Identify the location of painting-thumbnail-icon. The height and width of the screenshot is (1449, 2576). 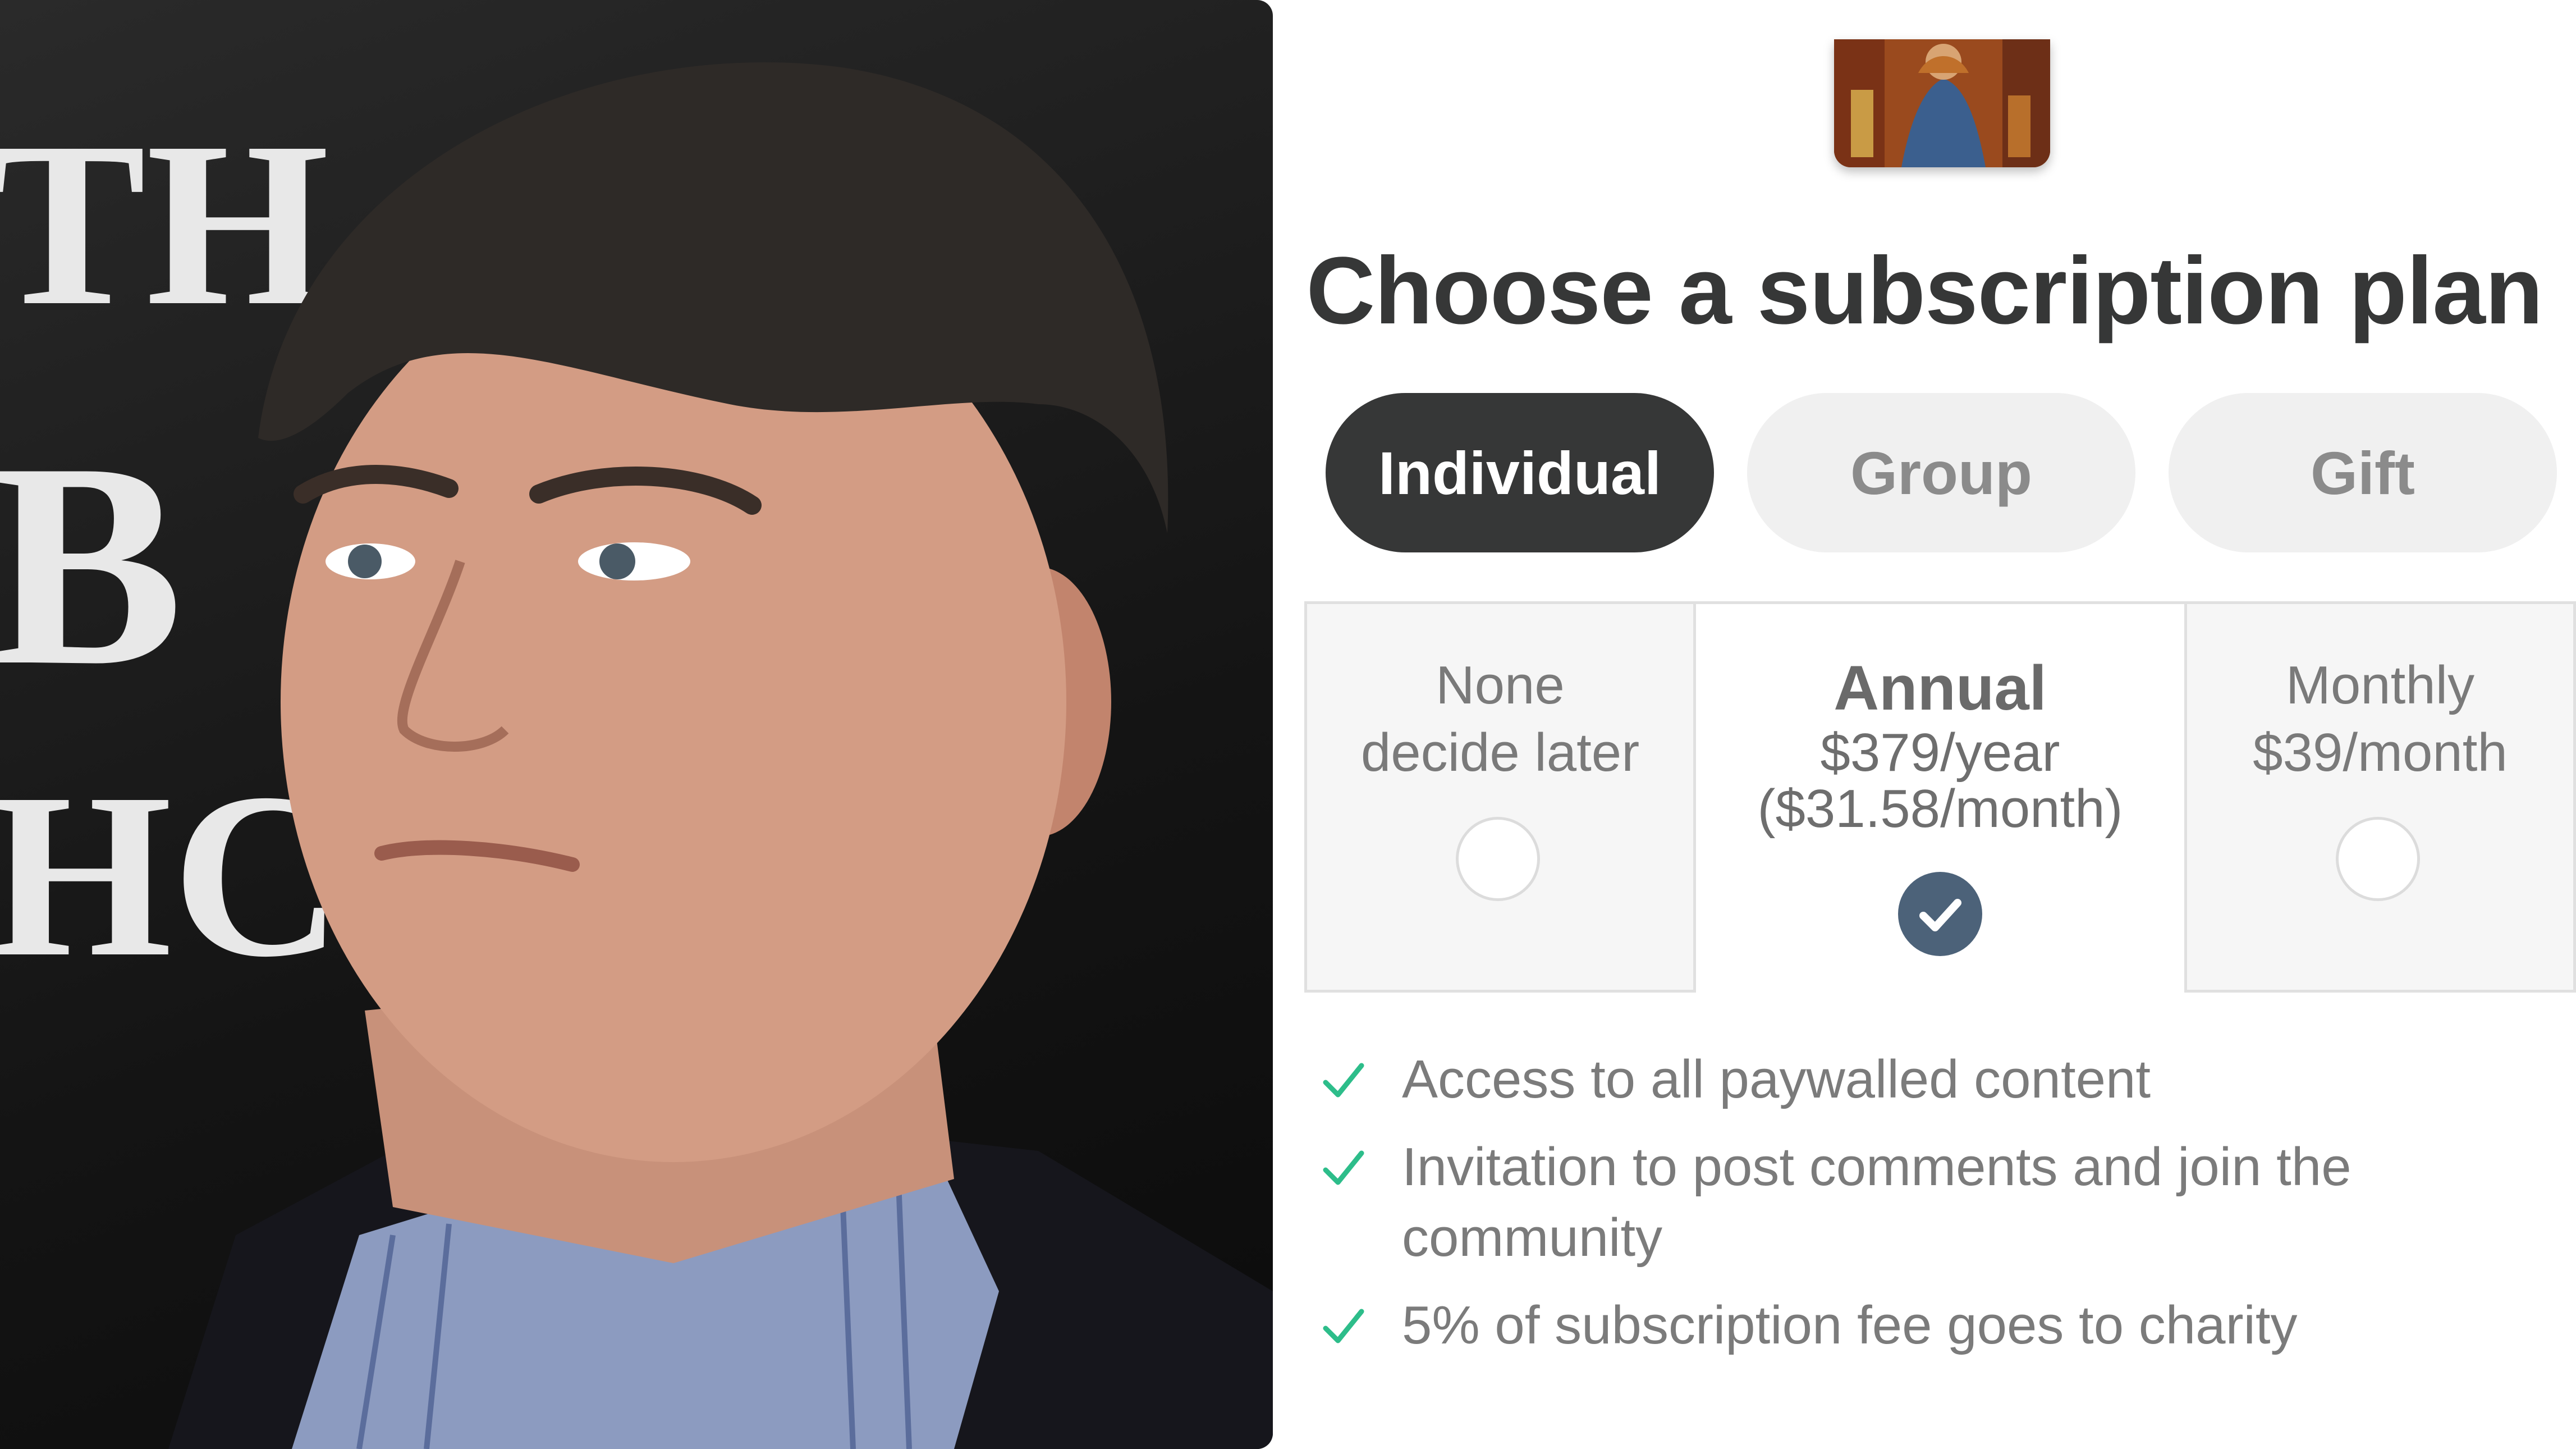
(1942, 103).